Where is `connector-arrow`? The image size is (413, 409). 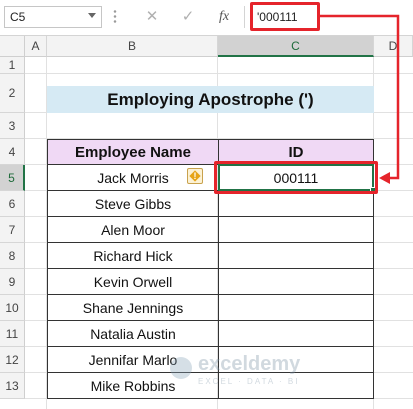
connector-arrow is located at coordinates (360, 99).